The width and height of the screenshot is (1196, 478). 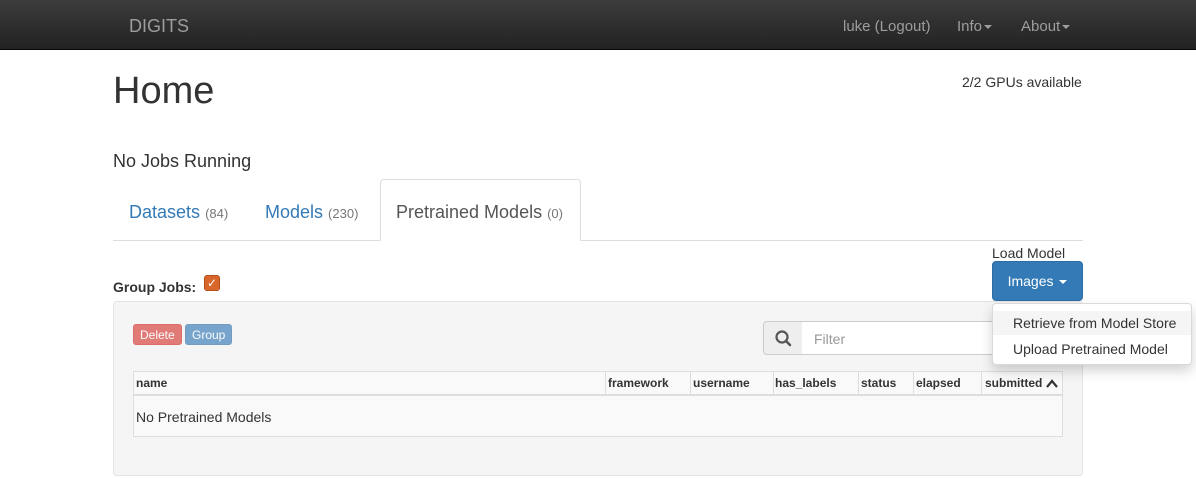 I want to click on tab-datasets: Datasets (84), so click(x=178, y=212).